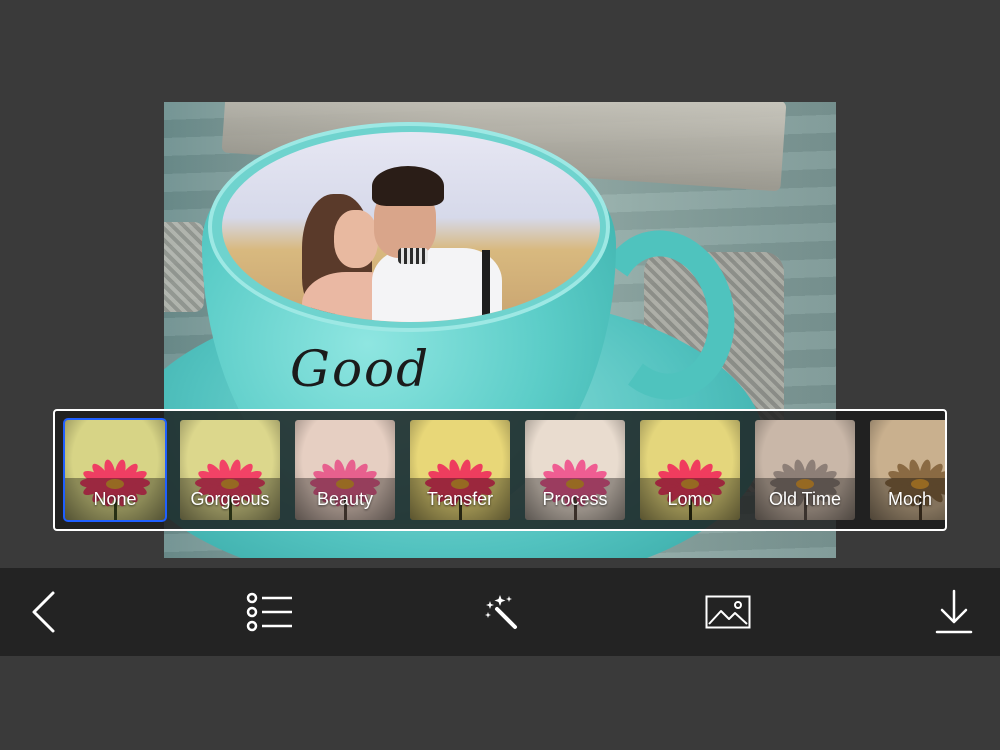 Image resolution: width=1000 pixels, height=750 pixels. I want to click on image-button, so click(728, 612).